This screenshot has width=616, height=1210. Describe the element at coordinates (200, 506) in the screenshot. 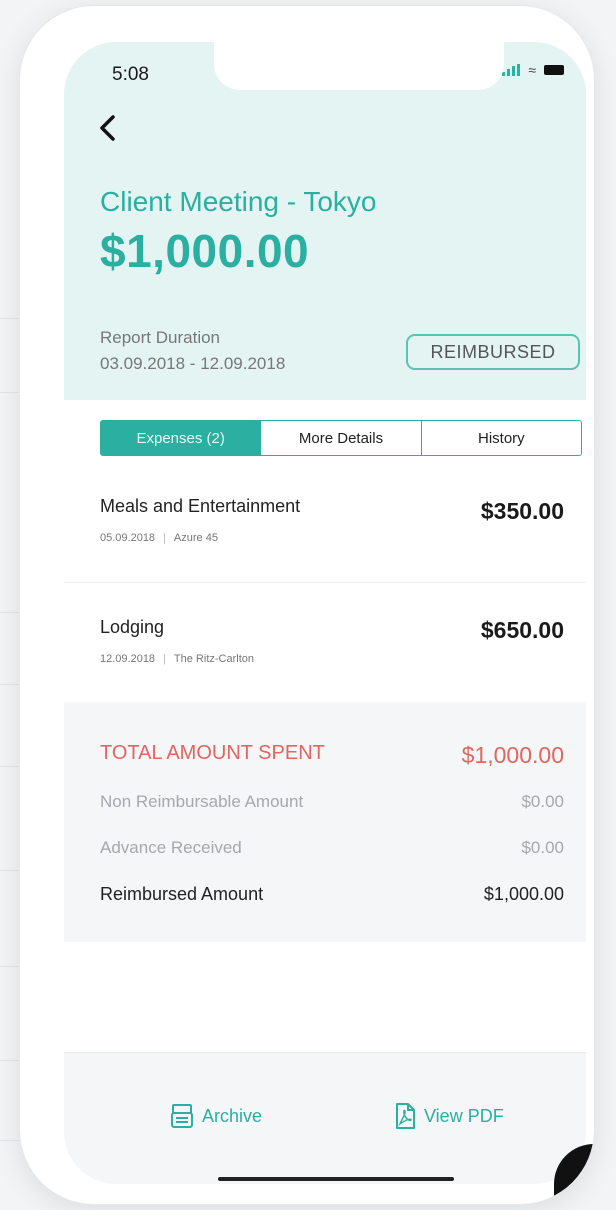

I see `expense-name: Meals and Entertainment` at that location.